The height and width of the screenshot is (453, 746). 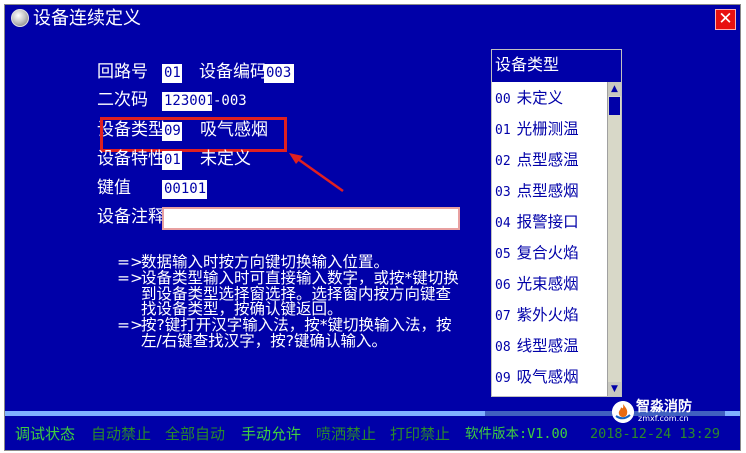 What do you see at coordinates (311, 218) in the screenshot?
I see `device-note-field` at bounding box center [311, 218].